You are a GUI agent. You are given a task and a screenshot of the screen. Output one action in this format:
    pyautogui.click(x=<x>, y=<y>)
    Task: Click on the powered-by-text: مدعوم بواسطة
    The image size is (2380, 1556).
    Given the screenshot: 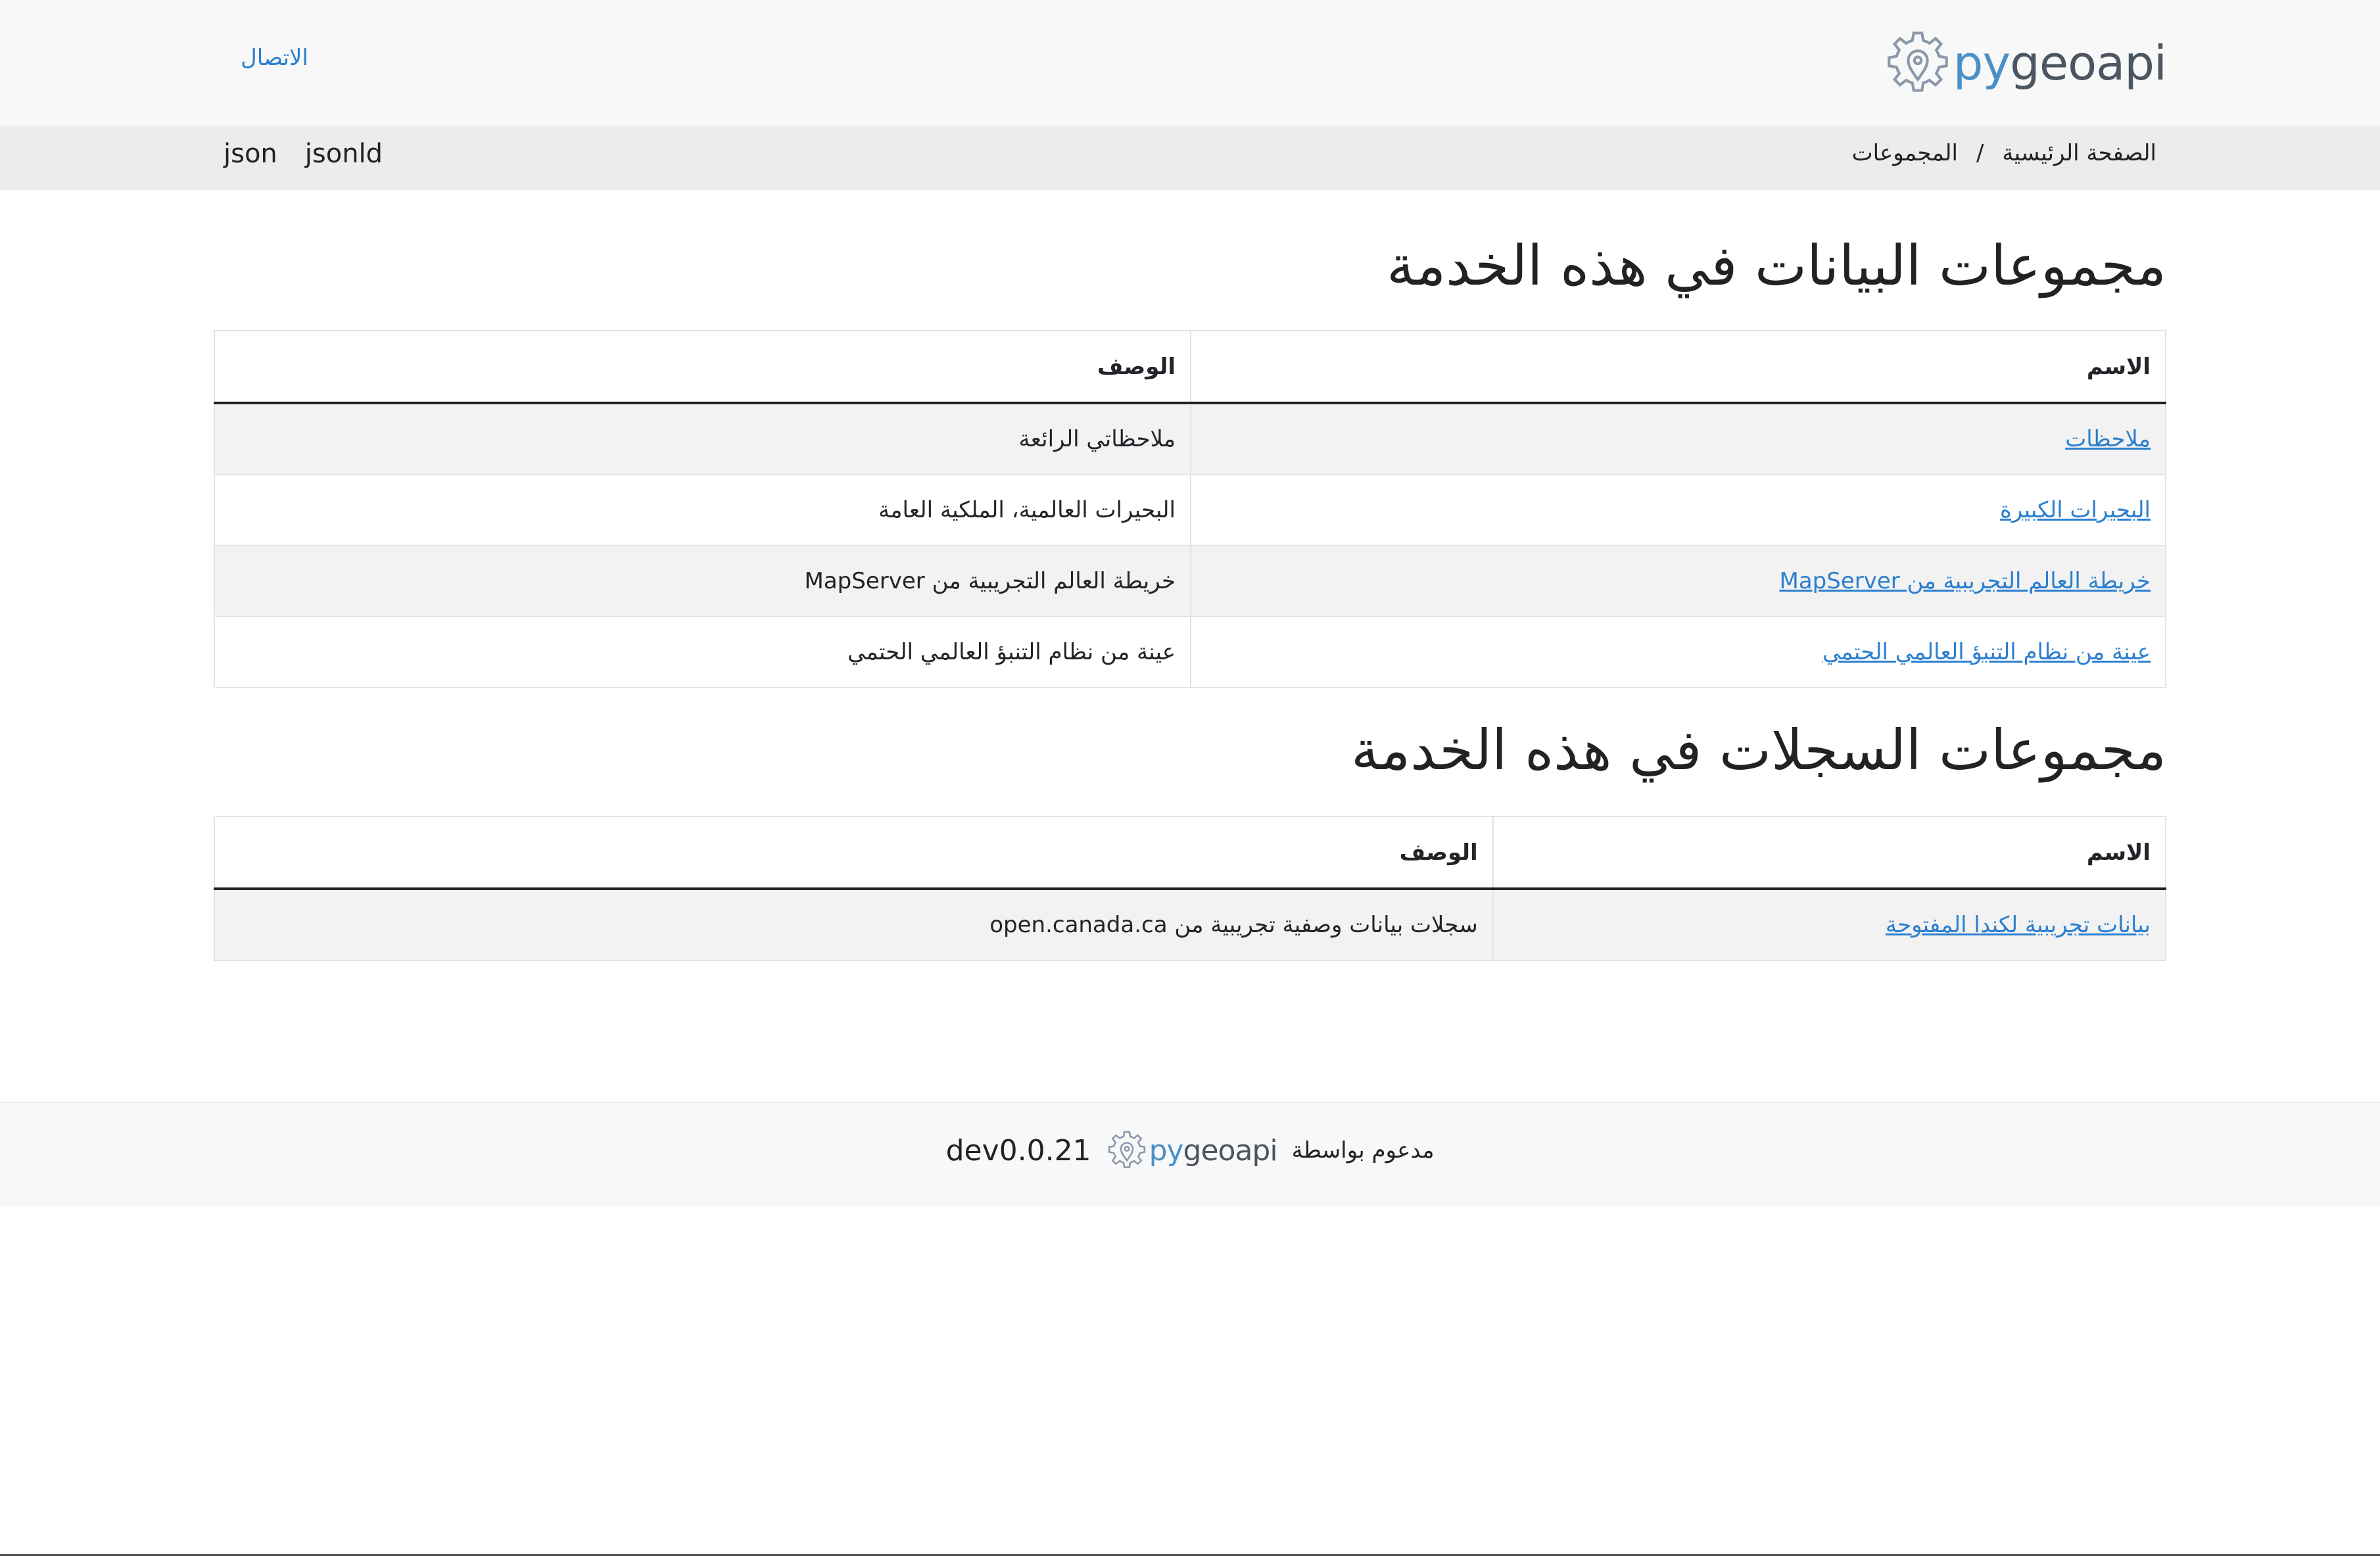 What is the action you would take?
    pyautogui.click(x=1363, y=1150)
    